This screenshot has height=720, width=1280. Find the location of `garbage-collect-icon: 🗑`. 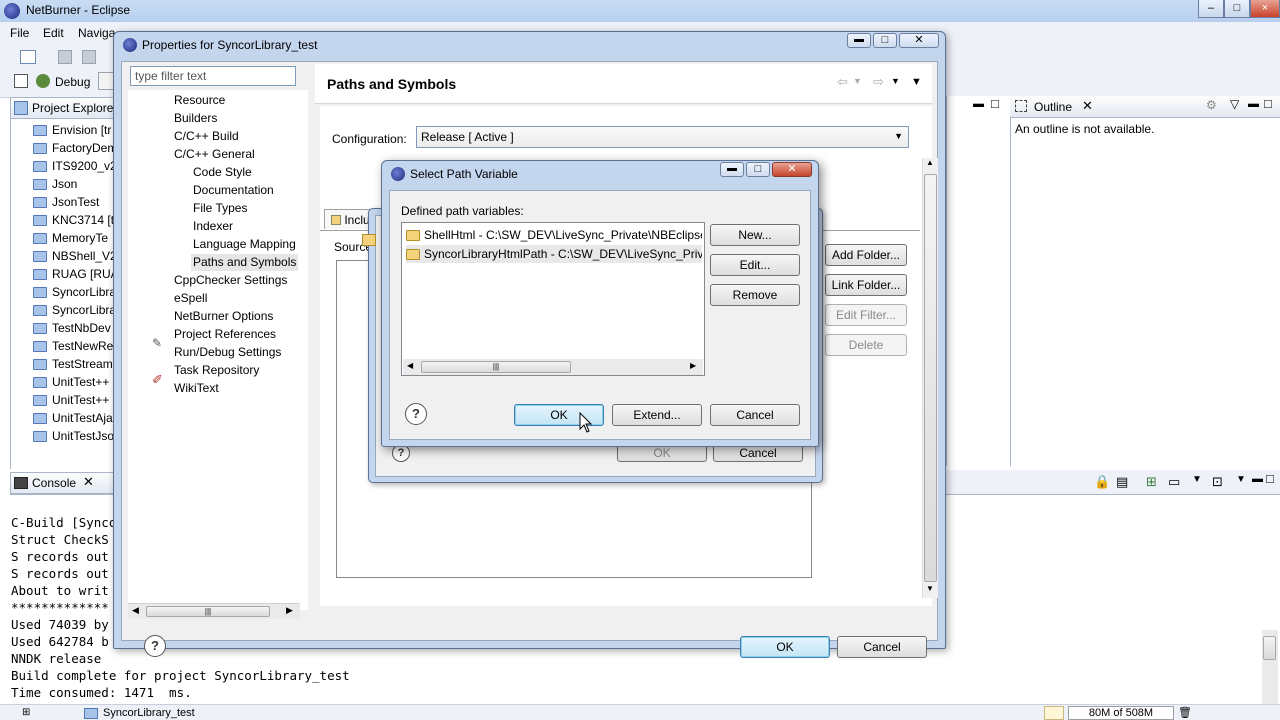

garbage-collect-icon: 🗑 is located at coordinates (1185, 712).